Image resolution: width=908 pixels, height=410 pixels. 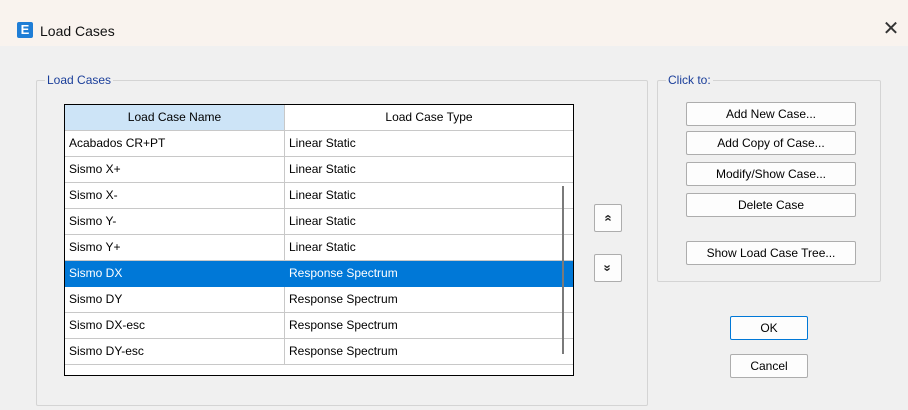 I want to click on load-case-name-cell: Sismo DX, so click(x=175, y=274).